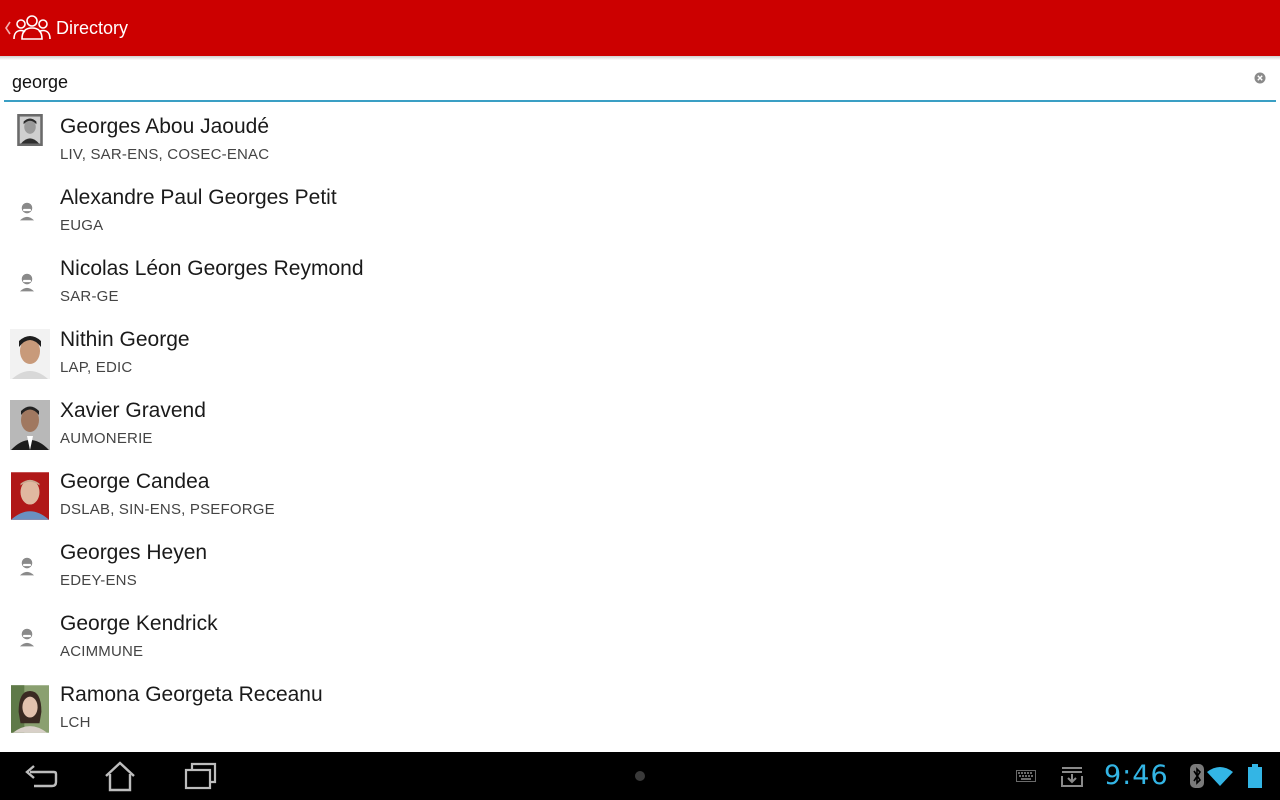 This screenshot has height=800, width=1280. What do you see at coordinates (1072, 776) in the screenshot?
I see `download-icon` at bounding box center [1072, 776].